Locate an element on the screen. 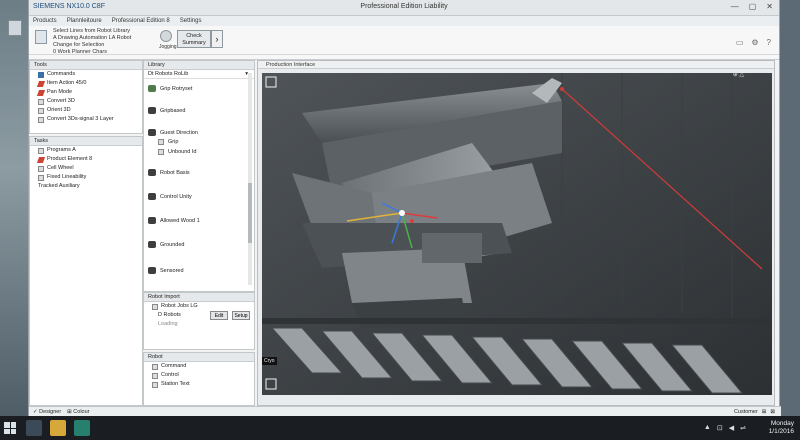  edit-button: Edit is located at coordinates (219, 315).